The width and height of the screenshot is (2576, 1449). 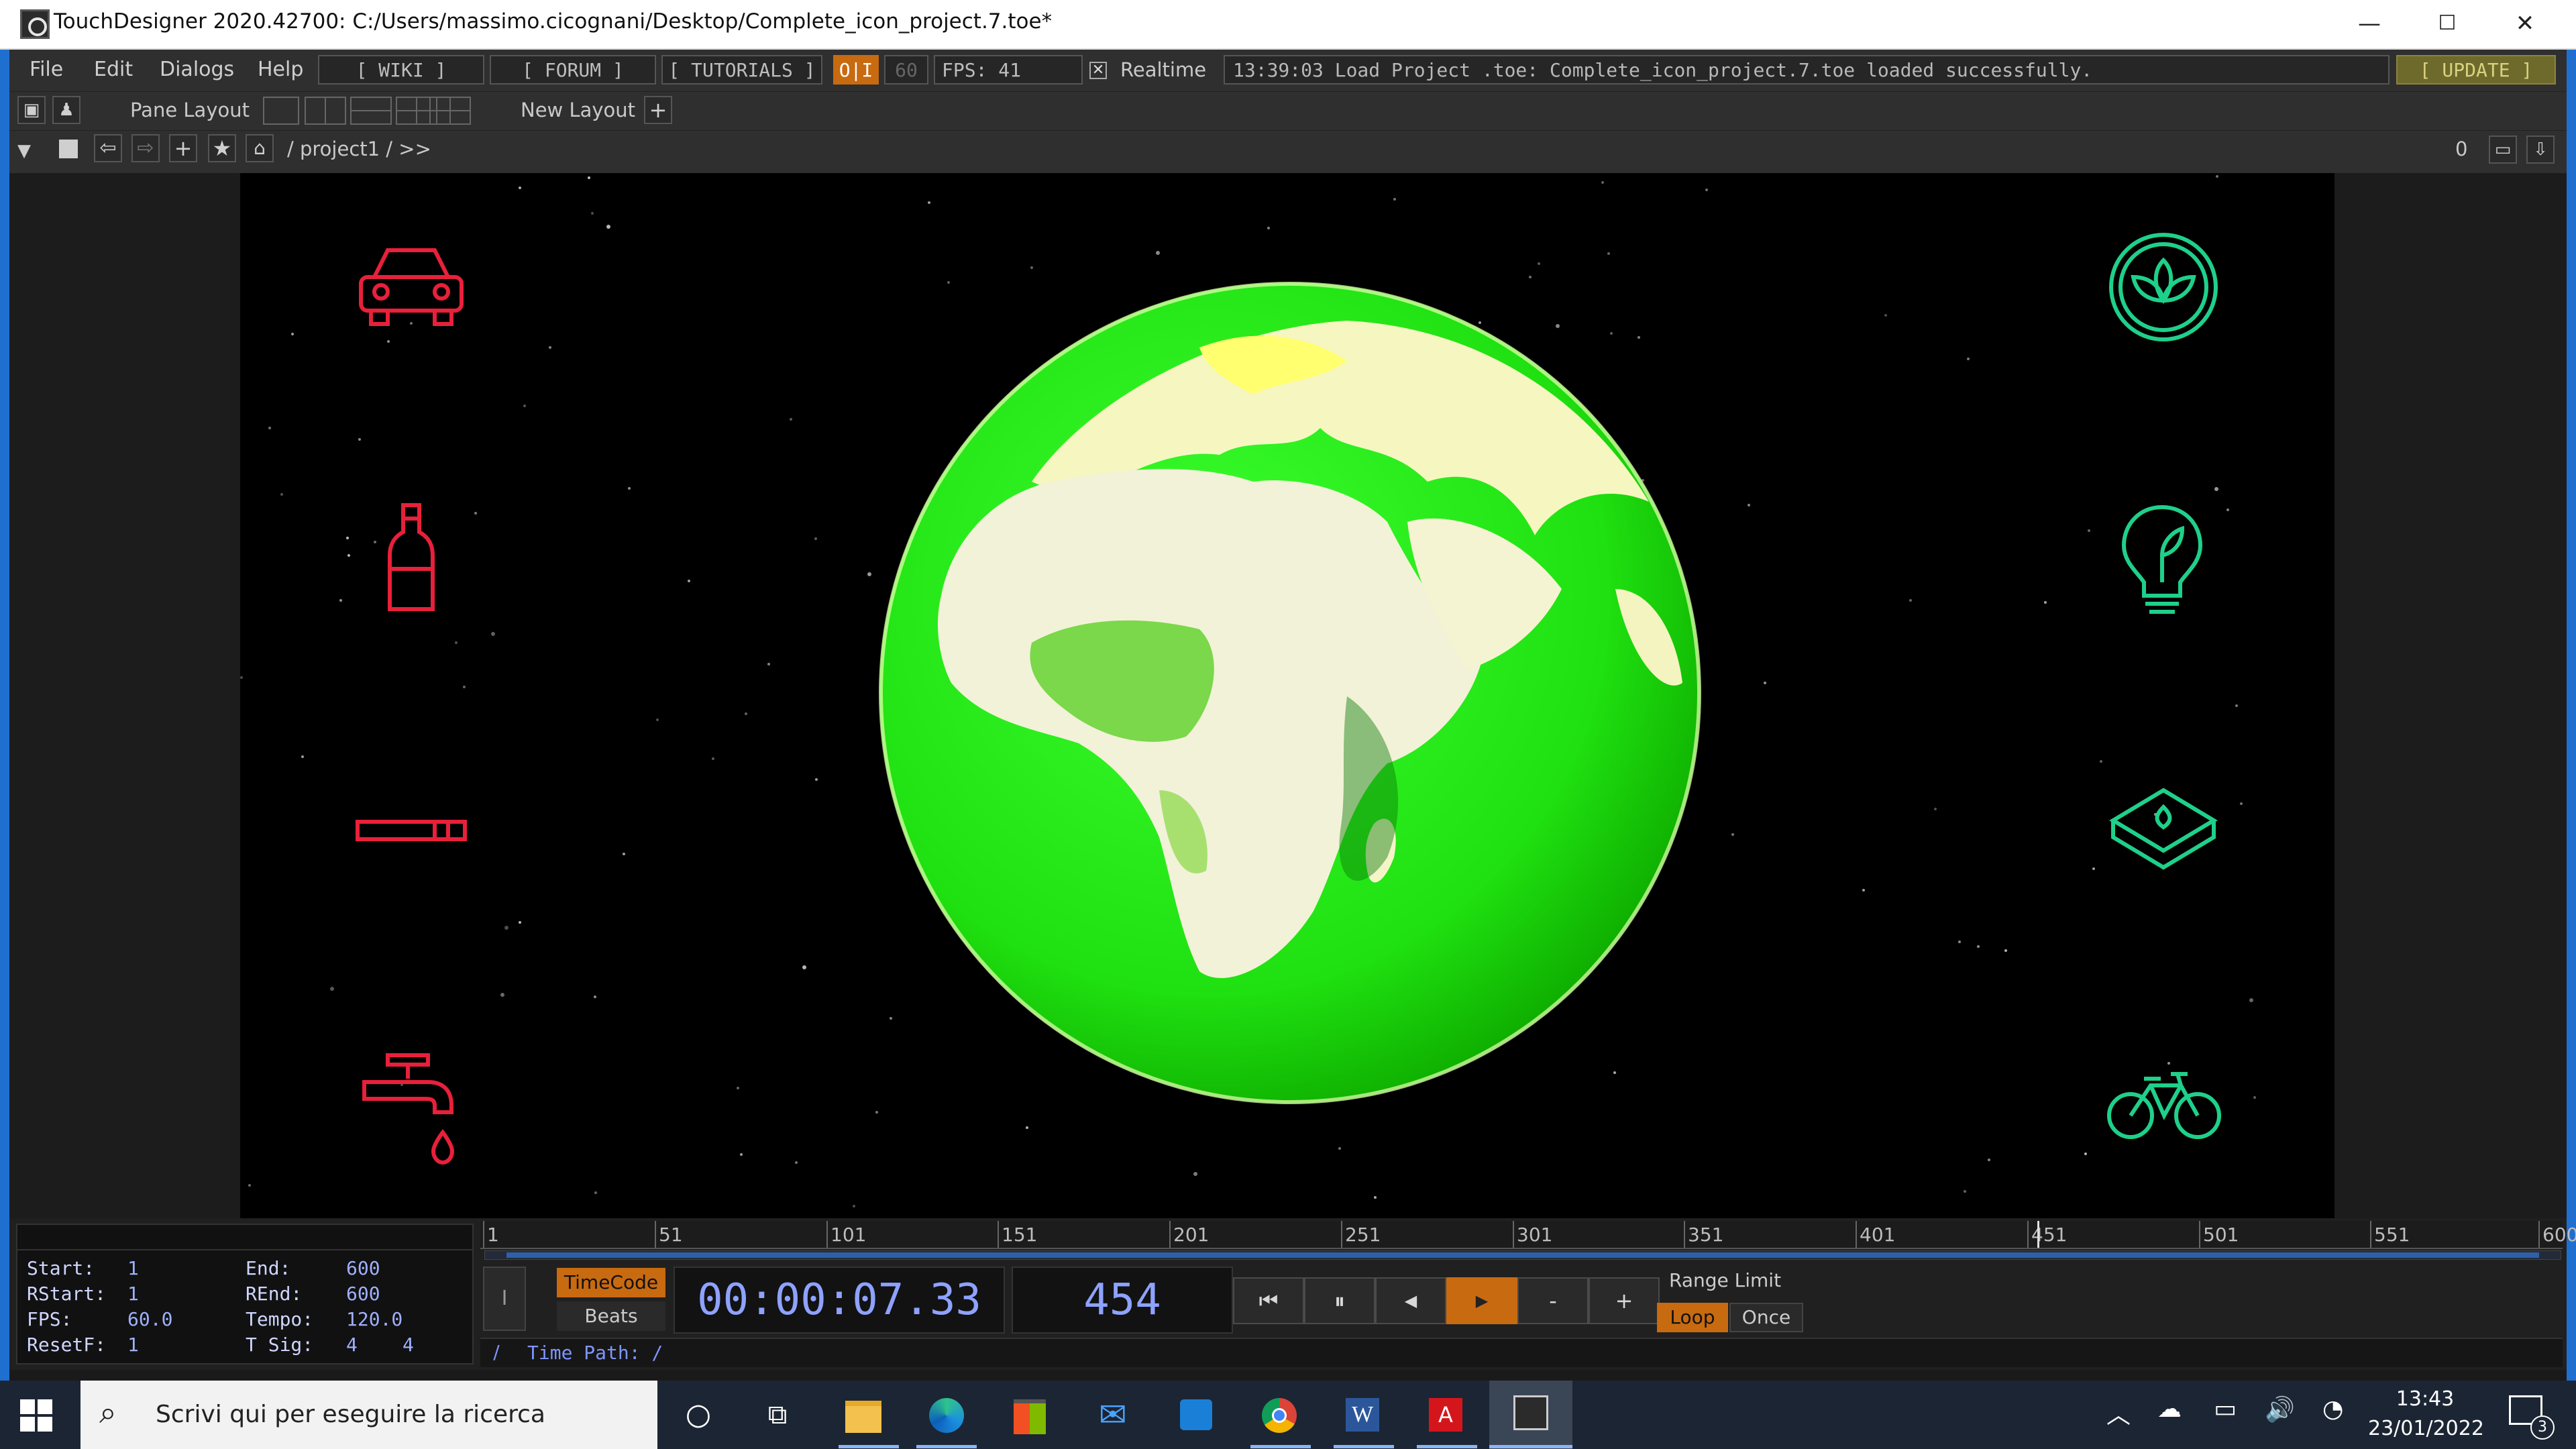 What do you see at coordinates (946, 1414) in the screenshot?
I see `edge-icon` at bounding box center [946, 1414].